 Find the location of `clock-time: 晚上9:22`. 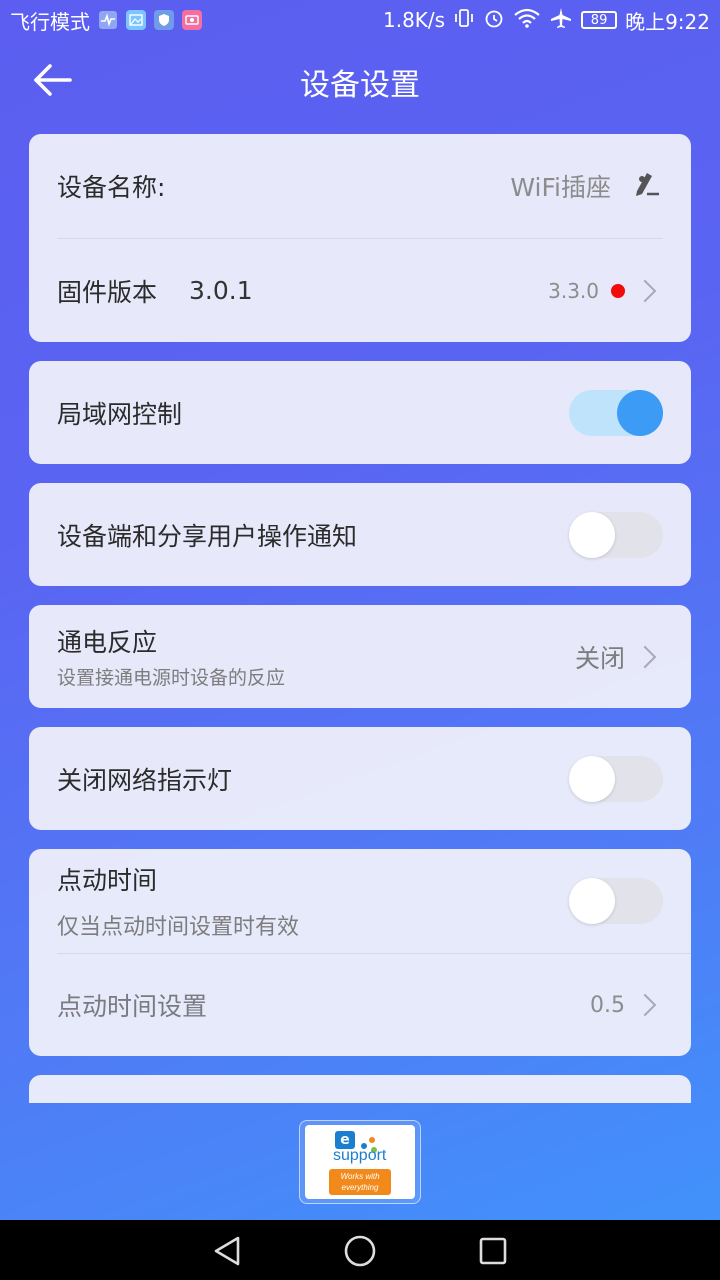

clock-time: 晚上9:22 is located at coordinates (667, 21).